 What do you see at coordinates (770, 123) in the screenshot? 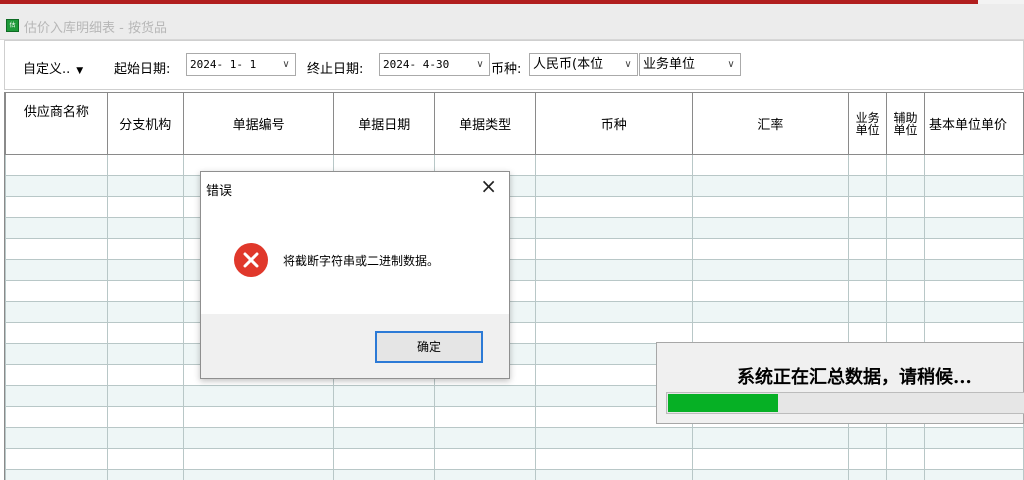
I see `col-exchange-rate: 汇率` at bounding box center [770, 123].